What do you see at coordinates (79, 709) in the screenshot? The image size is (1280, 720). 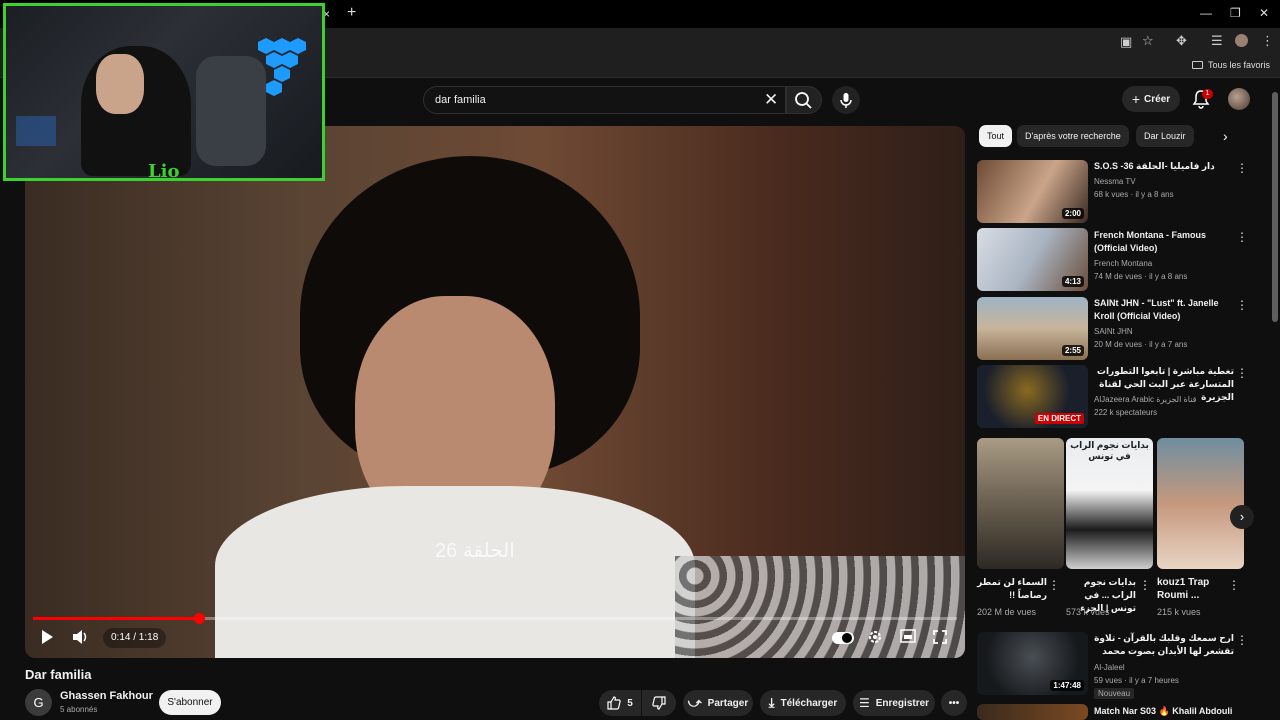 I see `subscriber-count: 5 abonnés` at bounding box center [79, 709].